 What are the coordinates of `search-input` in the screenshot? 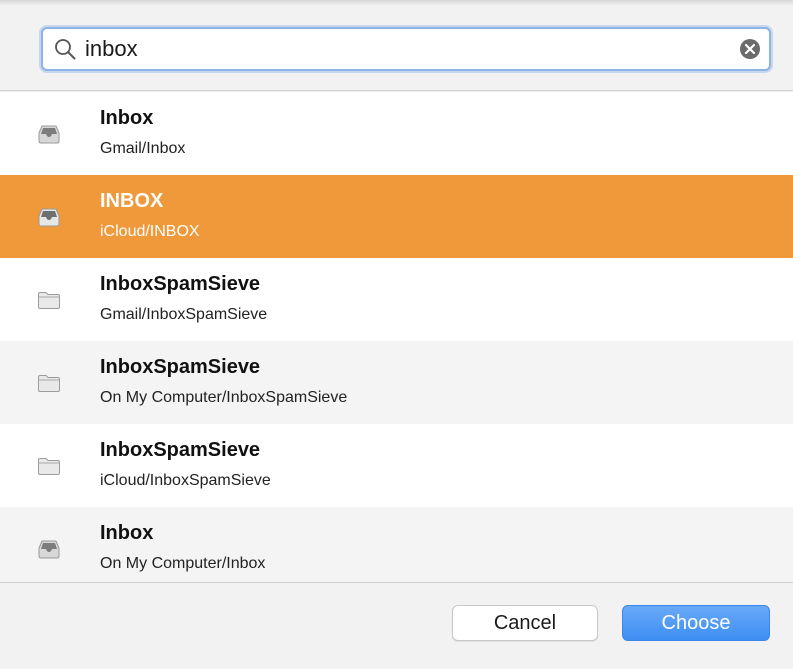 It's located at (405, 49).